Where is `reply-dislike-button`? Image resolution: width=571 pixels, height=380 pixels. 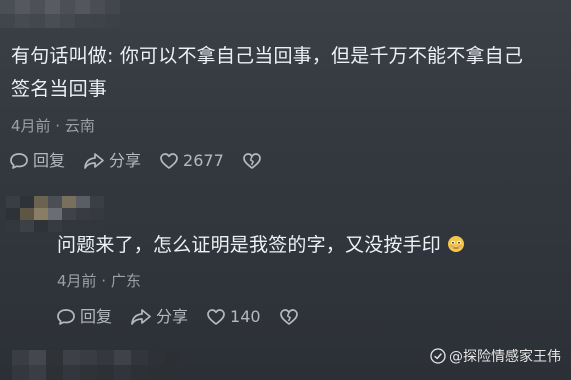
reply-dislike-button is located at coordinates (291, 317).